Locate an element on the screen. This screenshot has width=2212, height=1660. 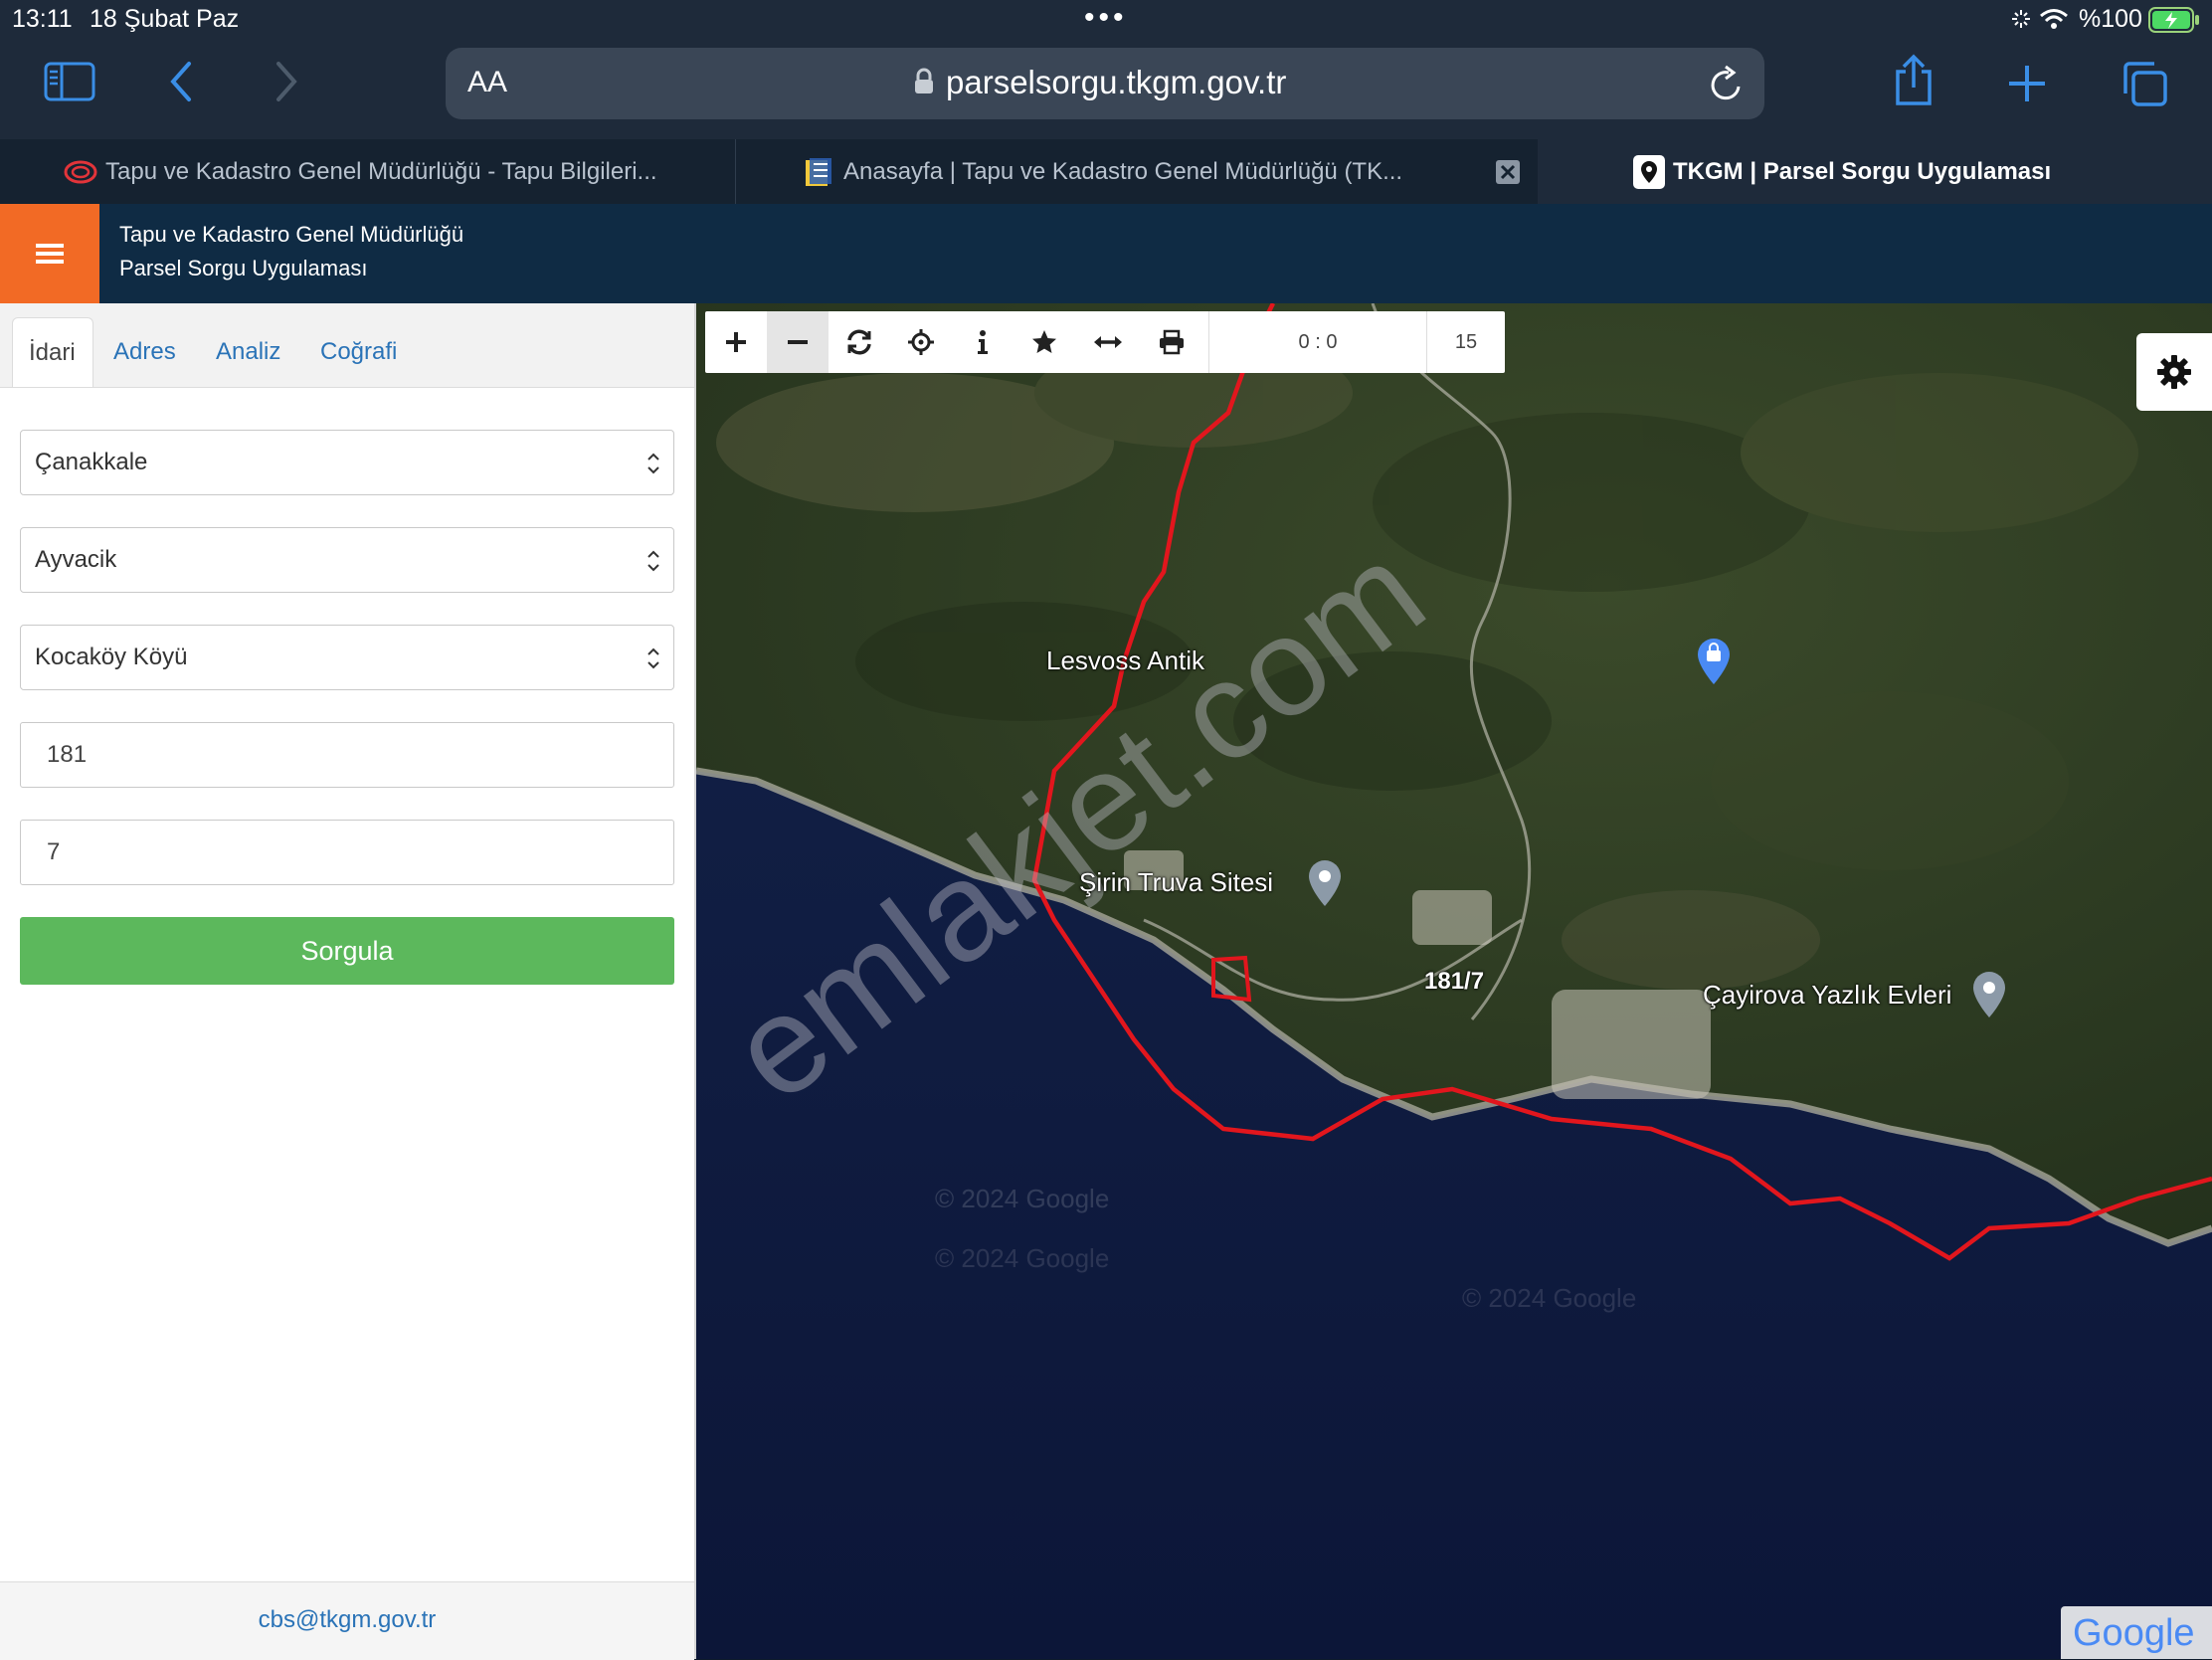
zoom-level: 15 is located at coordinates (1466, 341).